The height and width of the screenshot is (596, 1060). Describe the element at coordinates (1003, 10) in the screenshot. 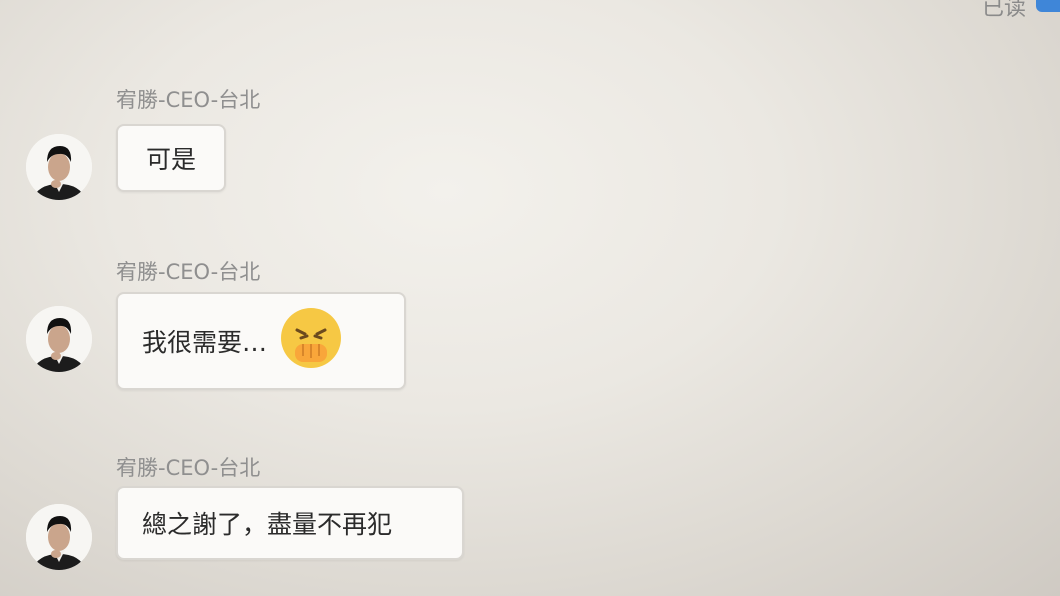

I see `read-status: 已读` at that location.